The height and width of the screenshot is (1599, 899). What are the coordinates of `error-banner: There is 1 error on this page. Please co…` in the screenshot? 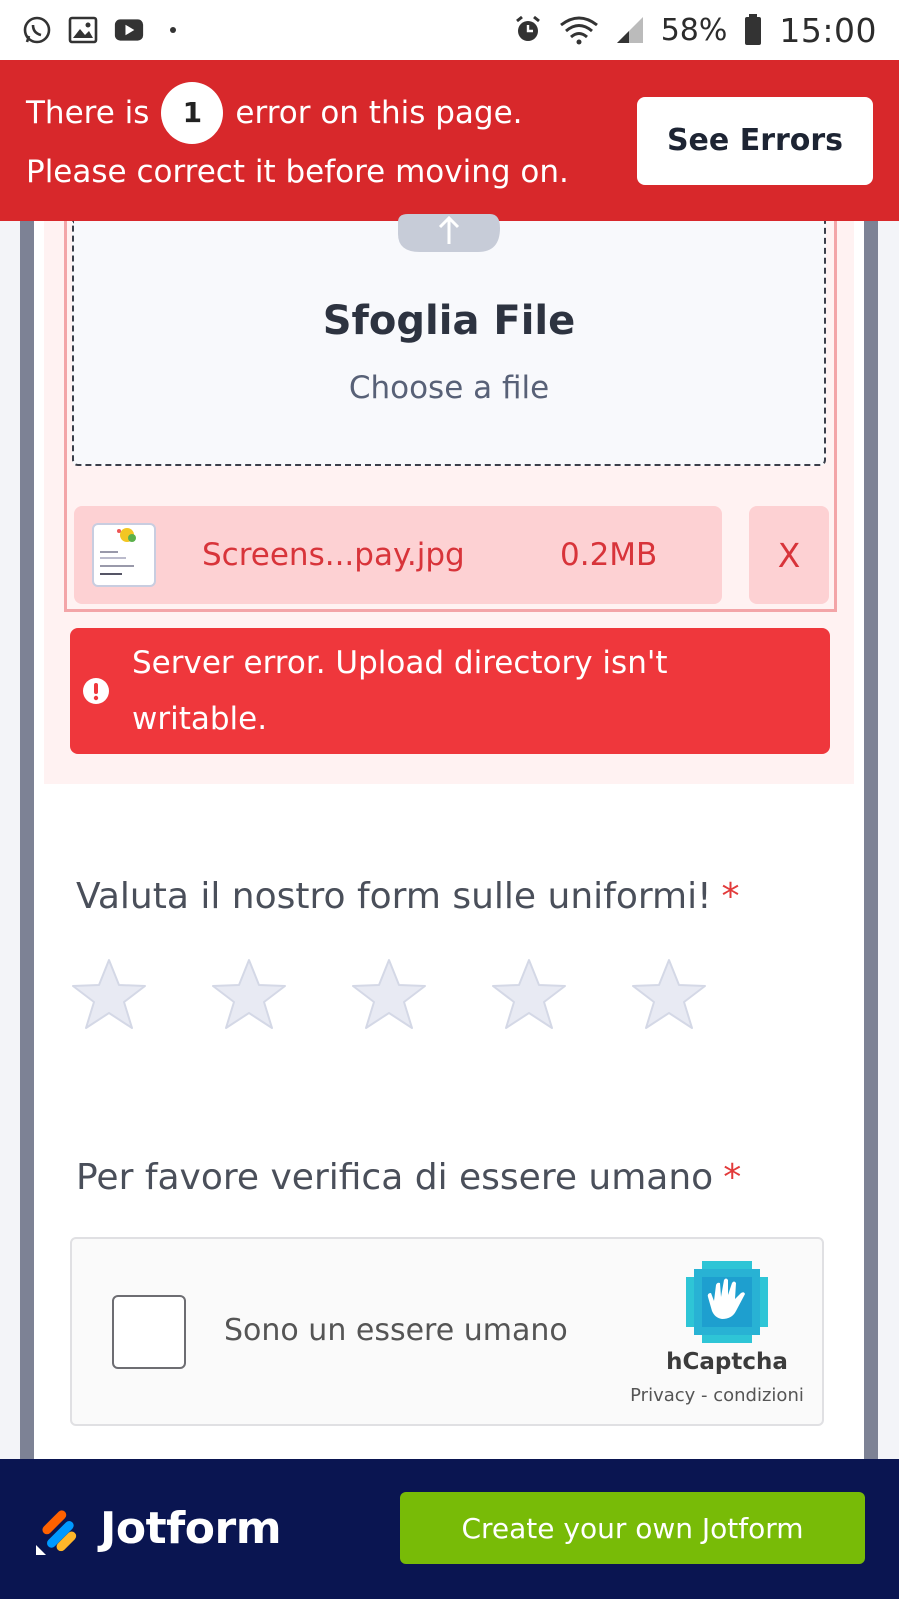 It's located at (449, 140).